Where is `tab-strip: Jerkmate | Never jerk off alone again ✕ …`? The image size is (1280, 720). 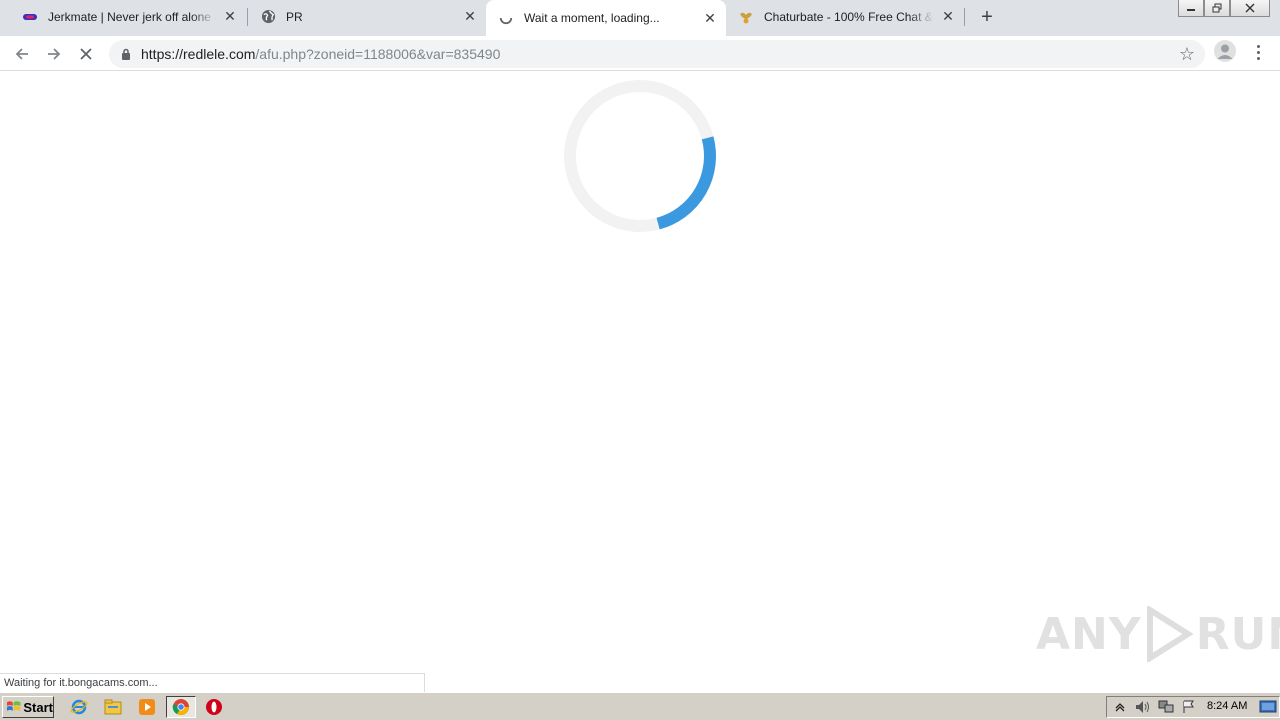 tab-strip: Jerkmate | Never jerk off alone again ✕ … is located at coordinates (640, 18).